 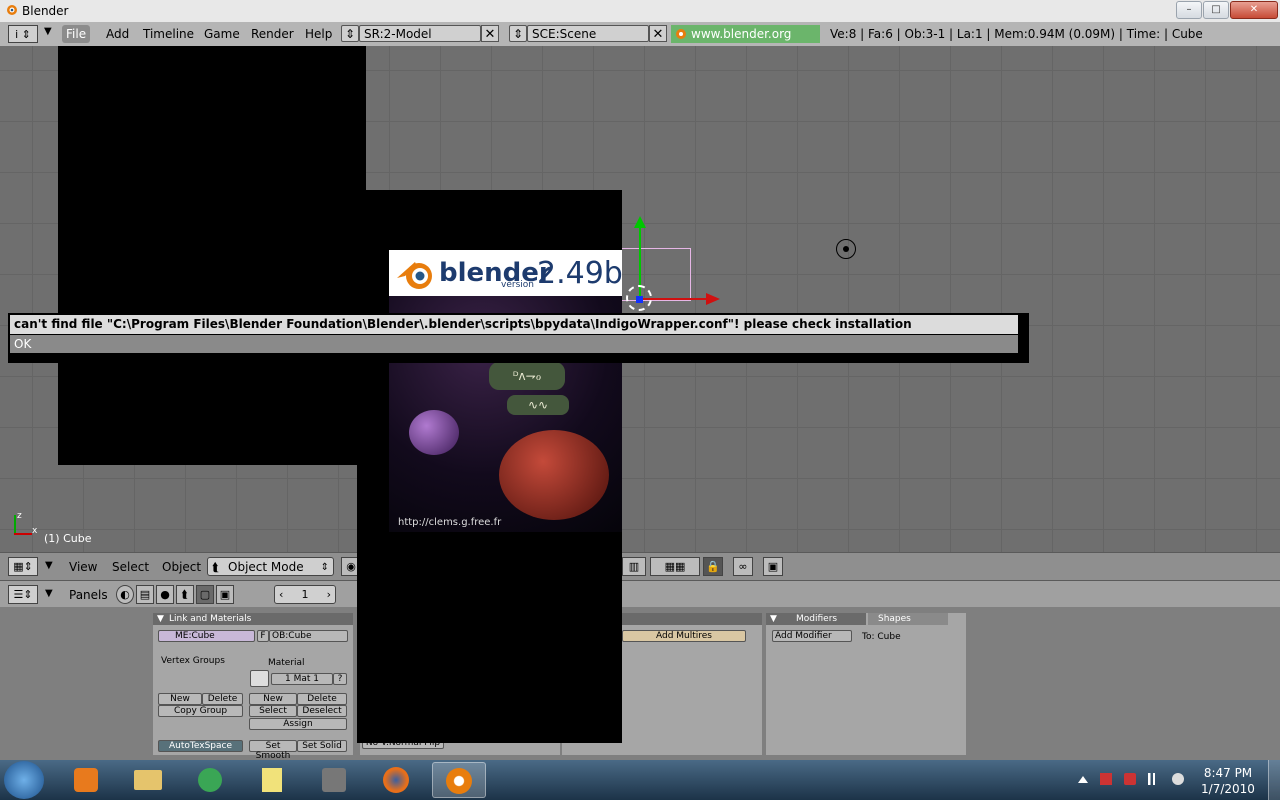 What do you see at coordinates (216, 567) in the screenshot?
I see `object-mode-icon: ⮬` at bounding box center [216, 567].